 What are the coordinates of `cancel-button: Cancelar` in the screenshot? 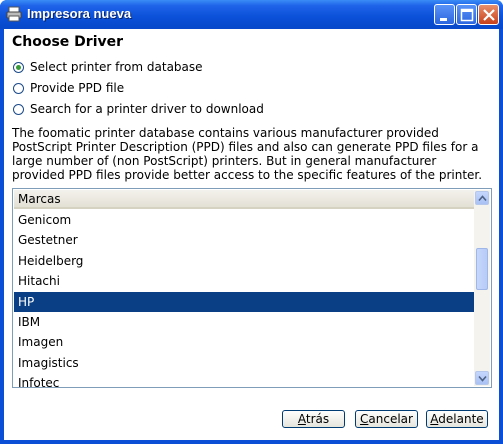 It's located at (386, 419).